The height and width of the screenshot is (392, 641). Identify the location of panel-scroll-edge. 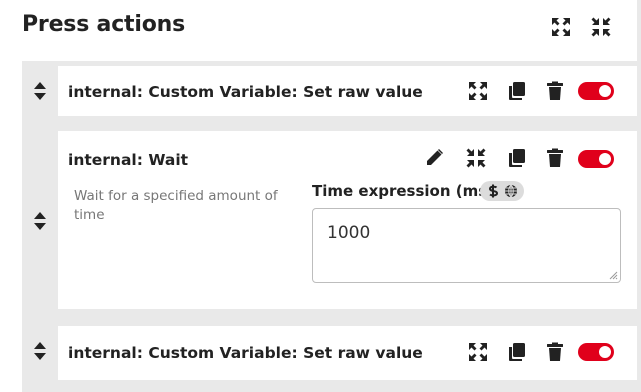
(639, 196).